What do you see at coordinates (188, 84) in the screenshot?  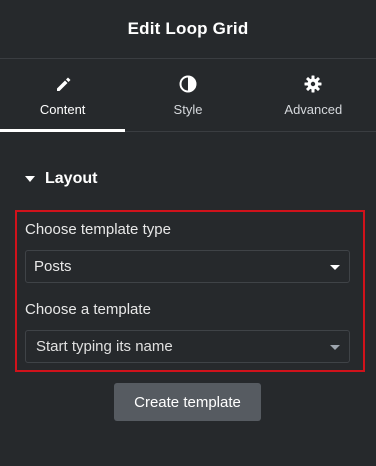 I see `half-circle-icon` at bounding box center [188, 84].